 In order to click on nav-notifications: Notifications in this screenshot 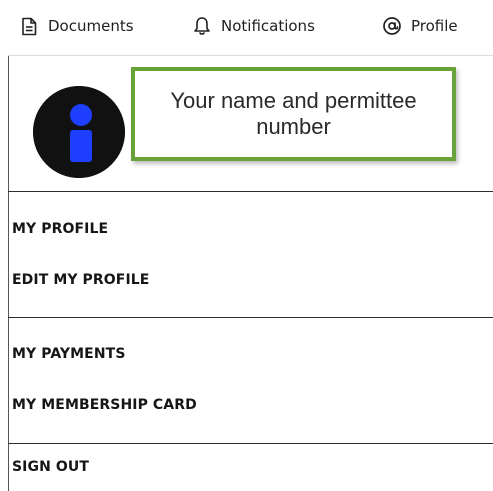, I will do `click(253, 26)`.